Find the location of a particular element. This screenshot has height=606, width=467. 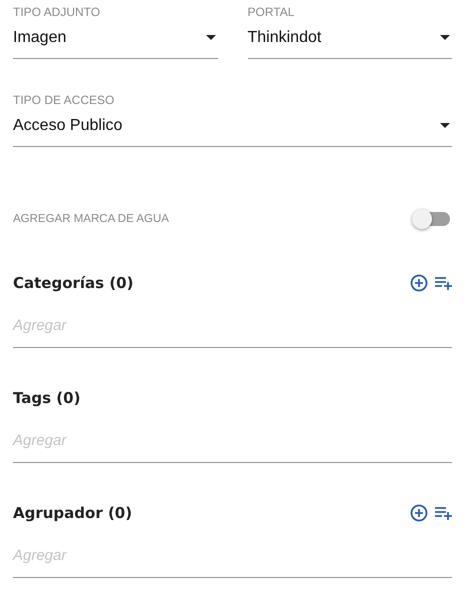

field-label: PORTAL is located at coordinates (272, 12).